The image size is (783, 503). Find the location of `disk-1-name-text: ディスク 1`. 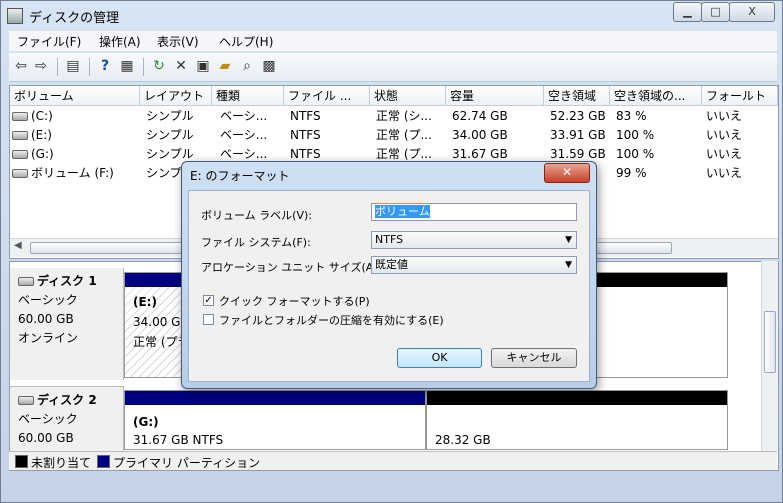

disk-1-name-text: ディスク 1 is located at coordinates (67, 281).